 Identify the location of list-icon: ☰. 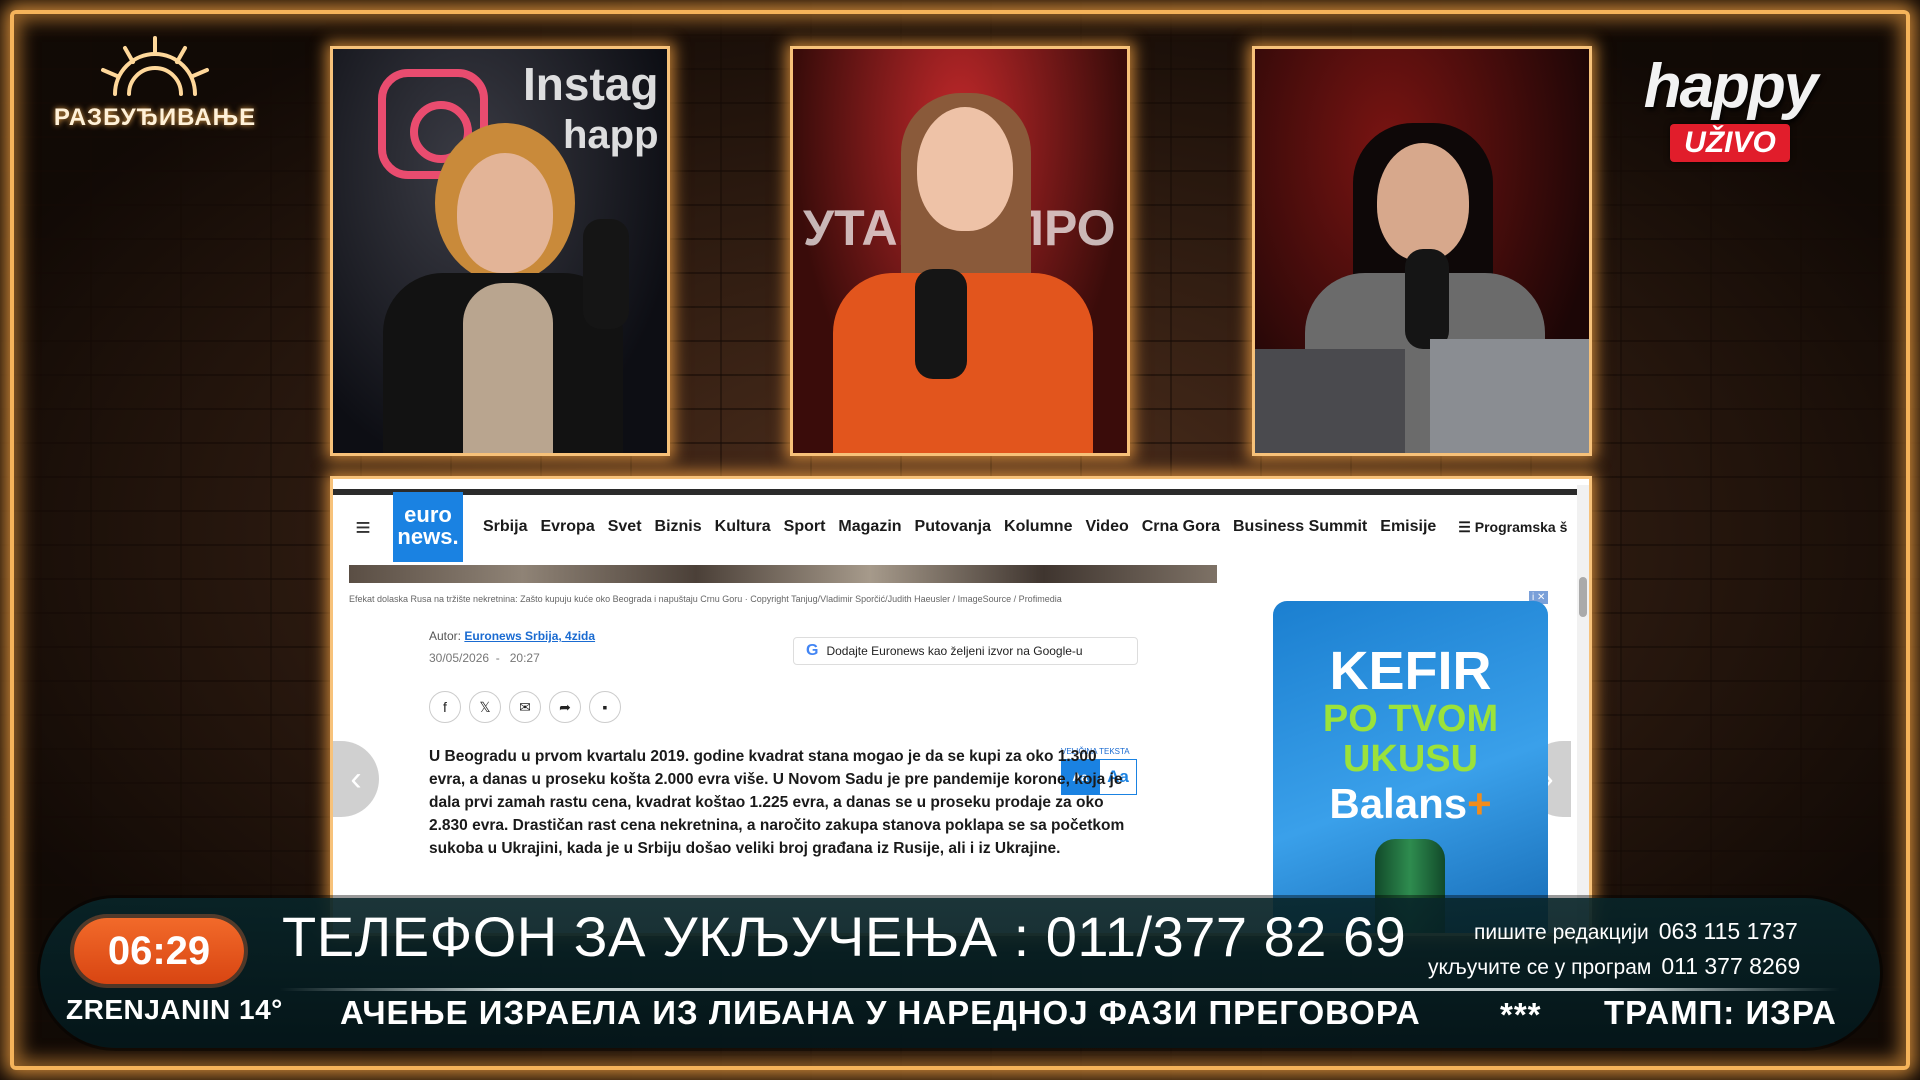
(1466, 526).